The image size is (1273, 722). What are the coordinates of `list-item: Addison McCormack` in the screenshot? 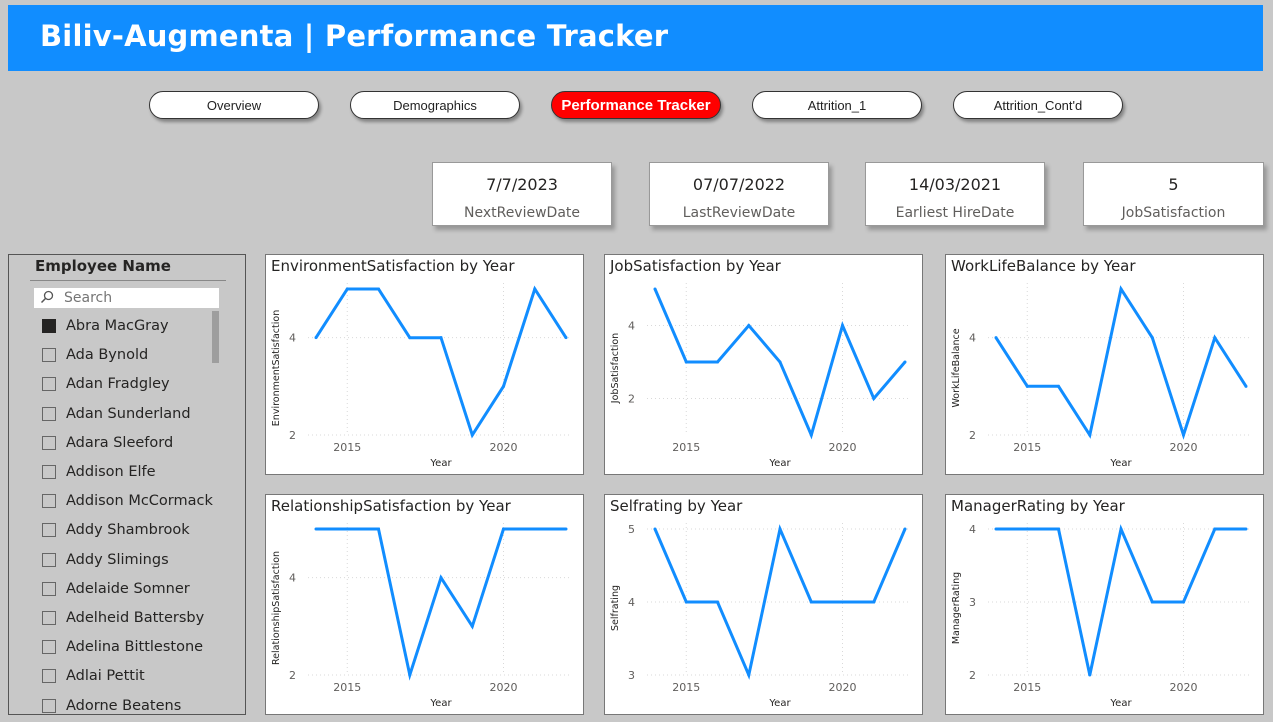 It's located at (137, 501).